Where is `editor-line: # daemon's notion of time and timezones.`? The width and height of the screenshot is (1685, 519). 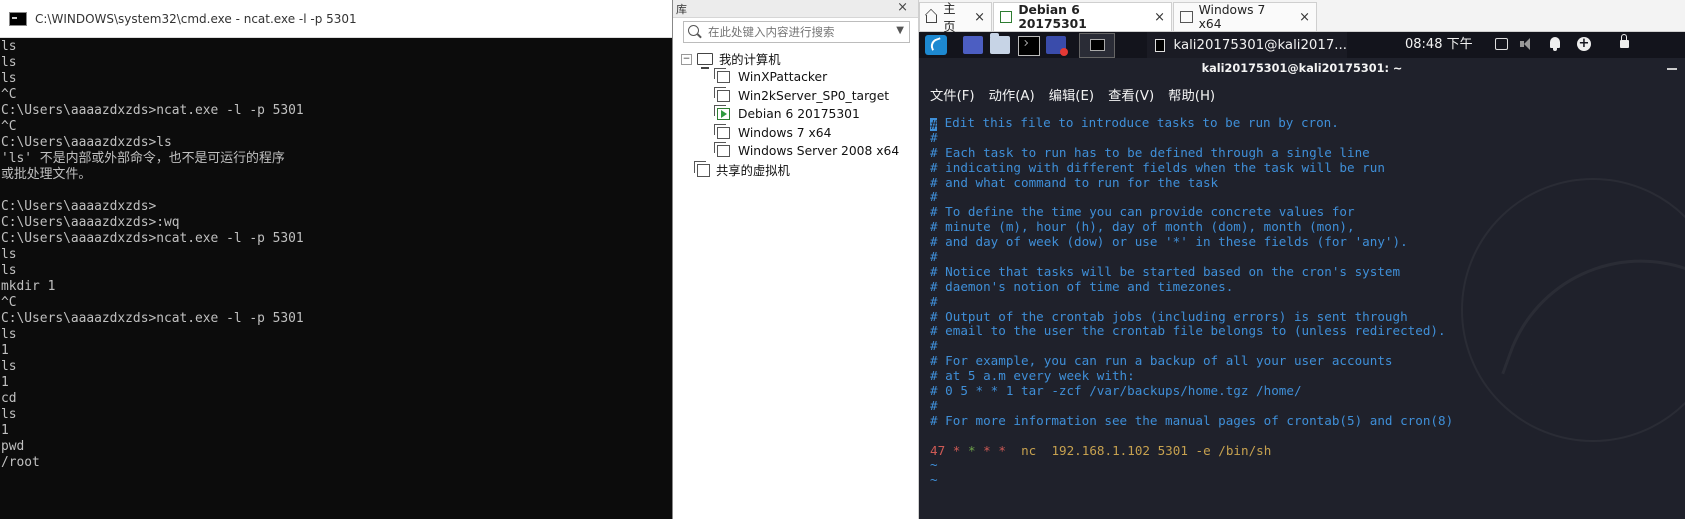 editor-line: # daemon's notion of time and timezones. is located at coordinates (1082, 286).